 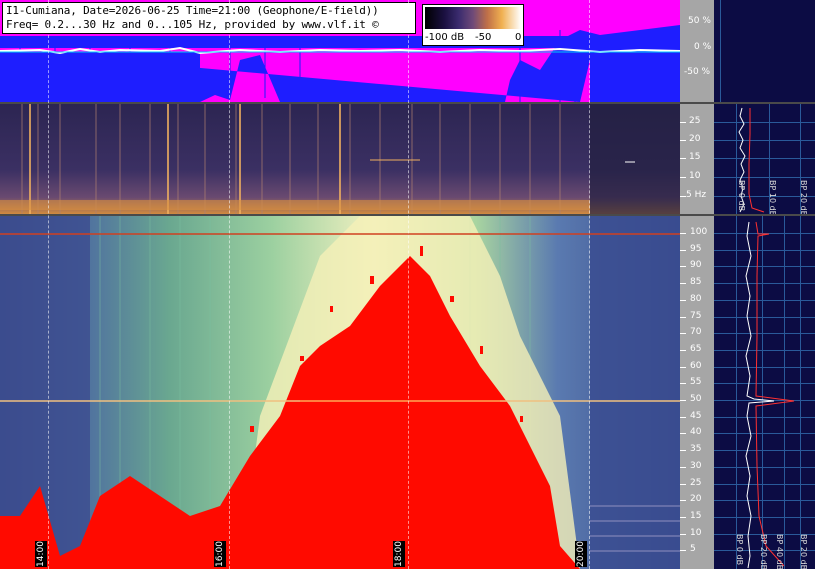 I want to click on side-label-bp10: BP 10 dB, so click(x=772, y=197).